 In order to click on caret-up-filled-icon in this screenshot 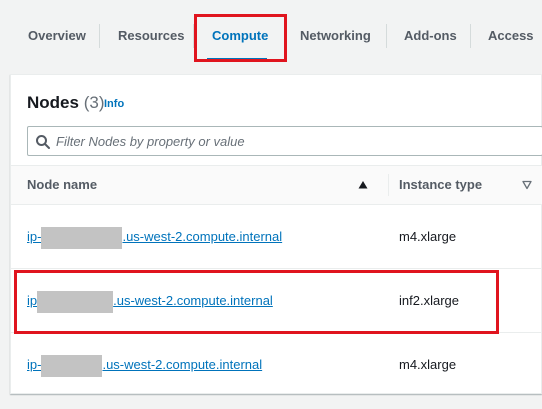, I will do `click(363, 185)`.